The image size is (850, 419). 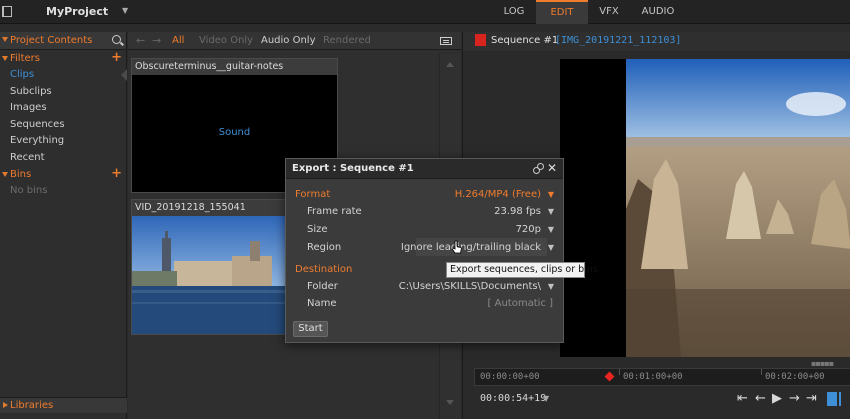 What do you see at coordinates (760, 399) in the screenshot?
I see `step-back-icon: ←` at bounding box center [760, 399].